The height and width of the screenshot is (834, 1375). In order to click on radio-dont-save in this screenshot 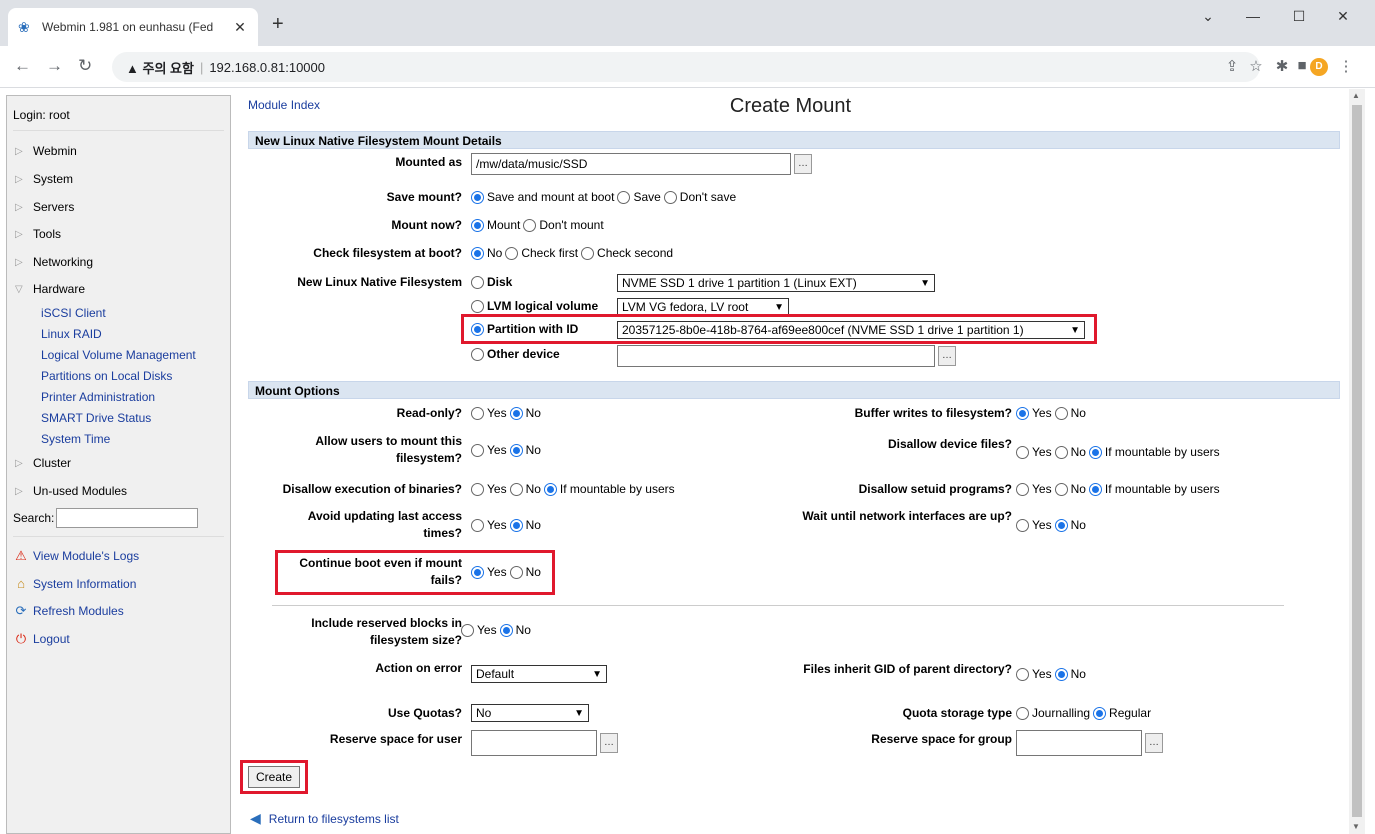, I will do `click(670, 197)`.